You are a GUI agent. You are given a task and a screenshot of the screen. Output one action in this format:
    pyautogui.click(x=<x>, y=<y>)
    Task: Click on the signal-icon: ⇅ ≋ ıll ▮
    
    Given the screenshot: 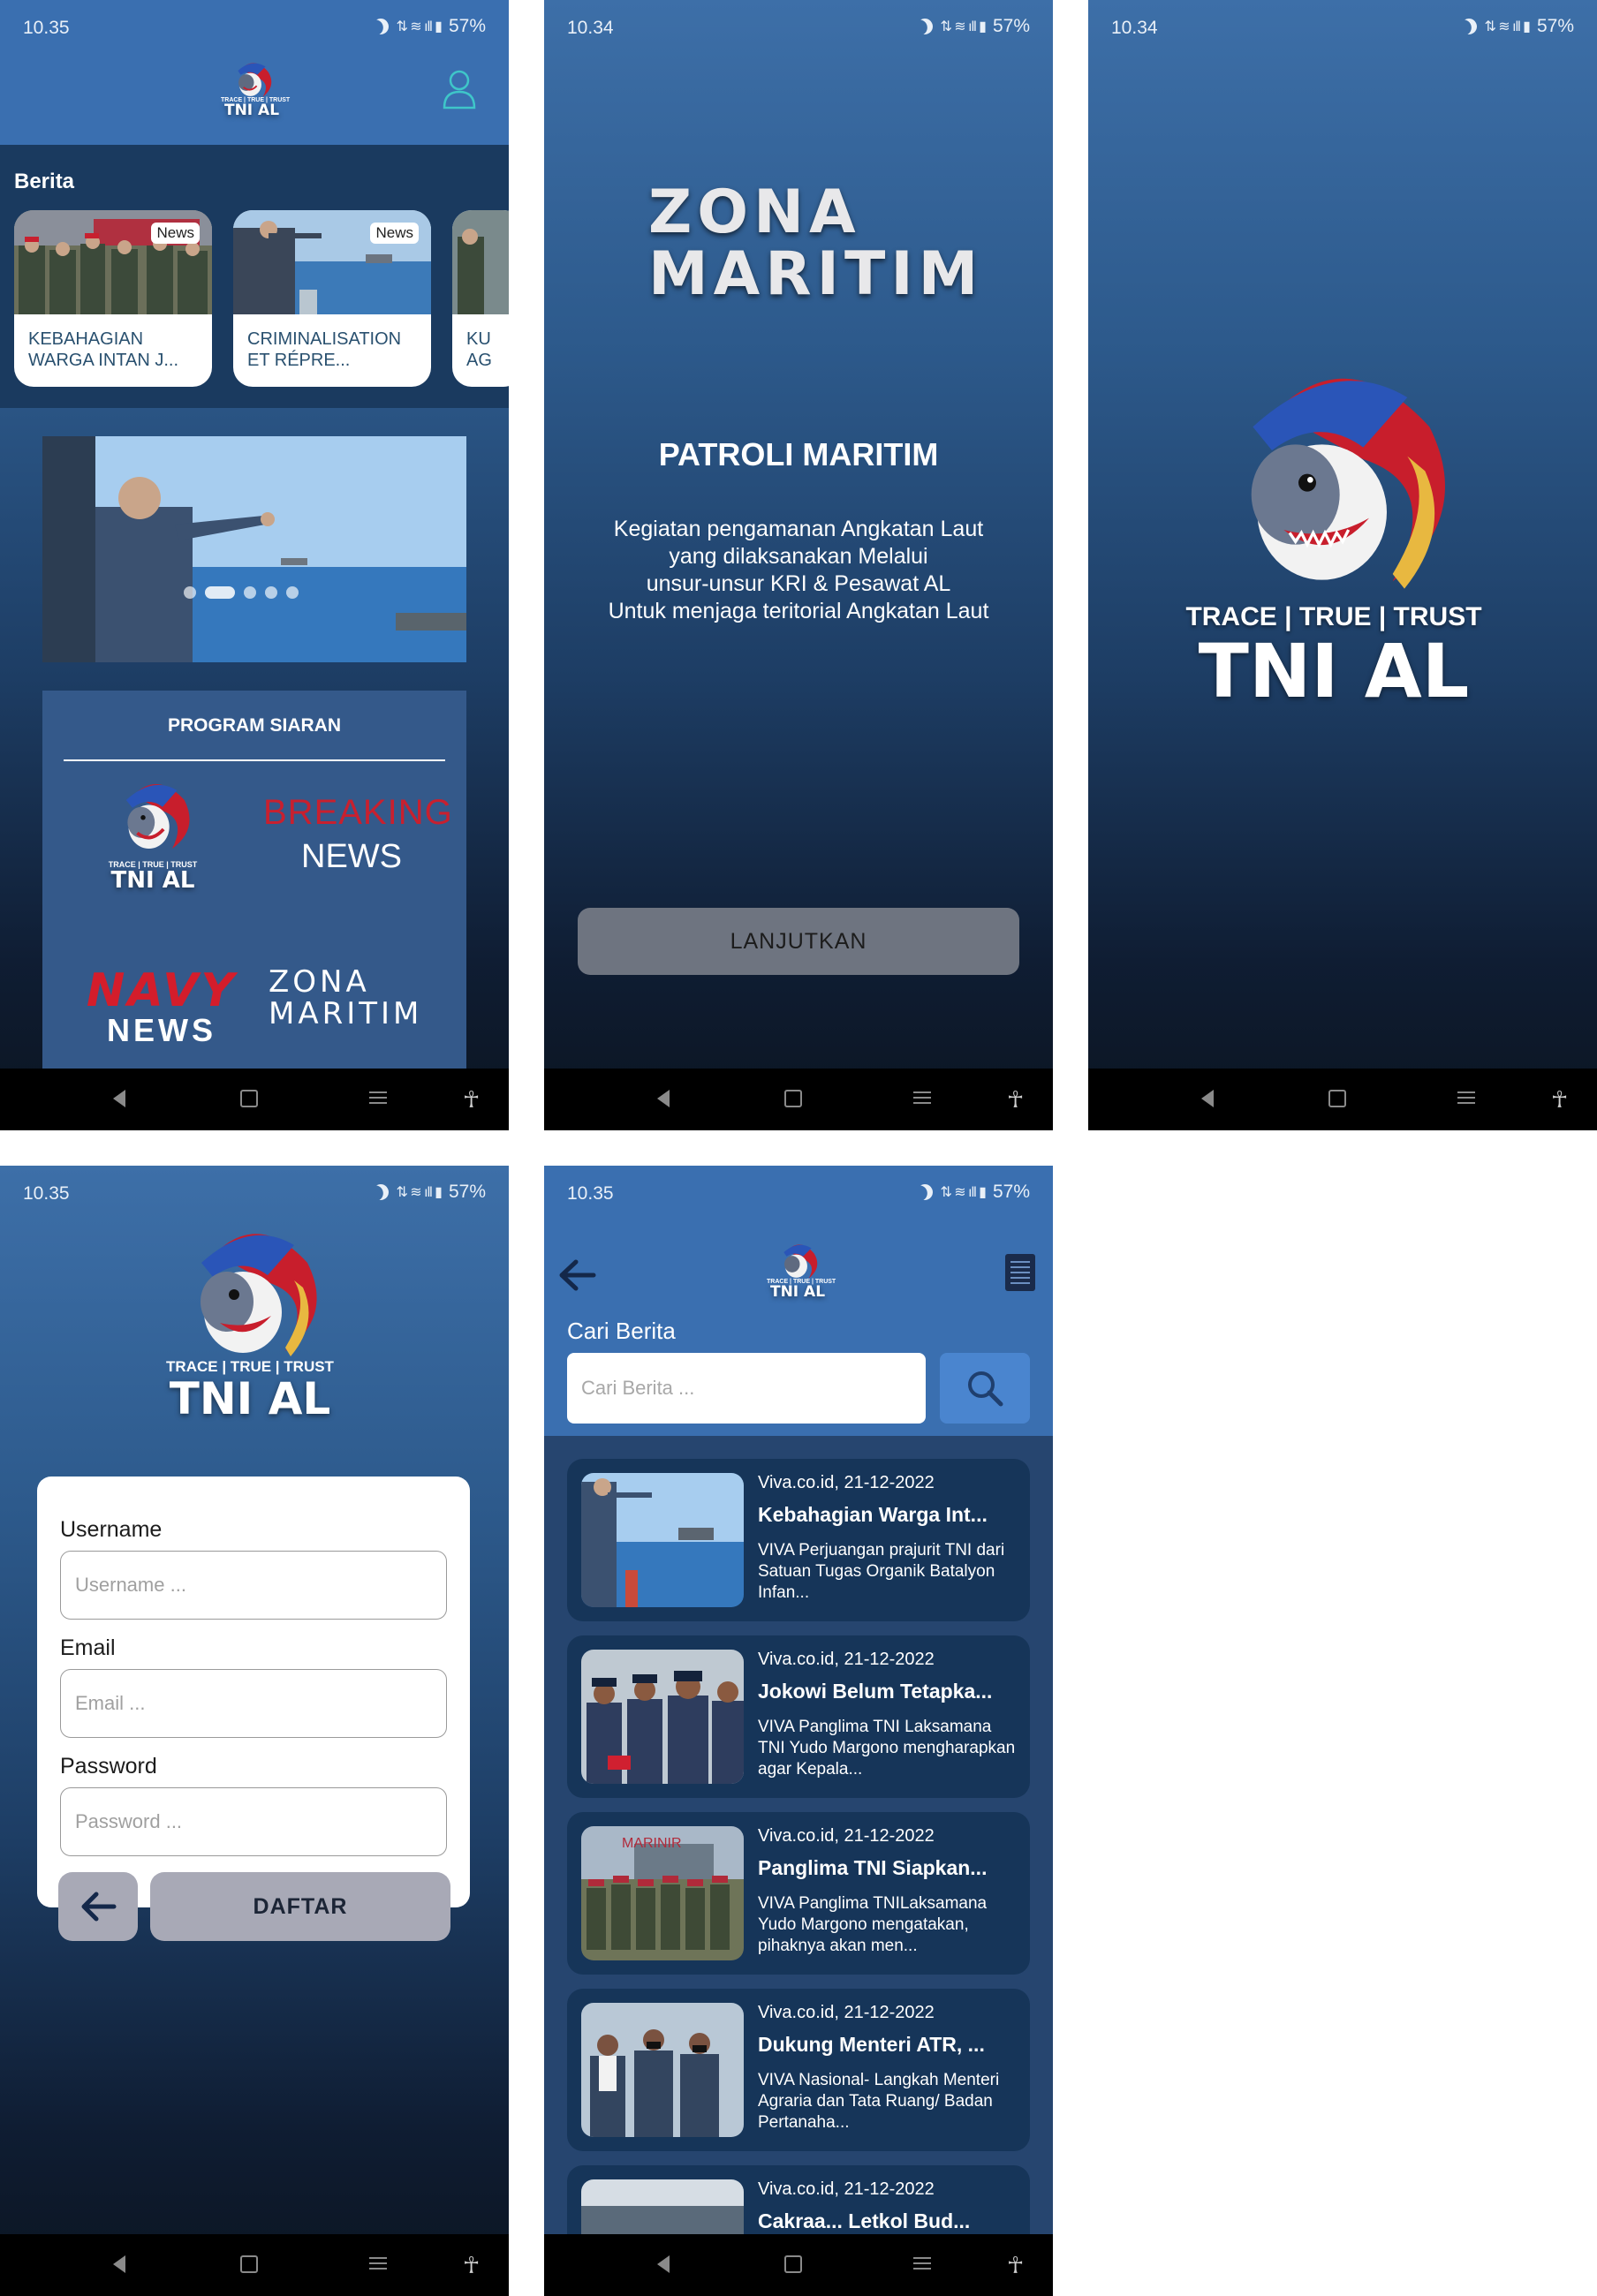 What is the action you would take?
    pyautogui.click(x=963, y=26)
    